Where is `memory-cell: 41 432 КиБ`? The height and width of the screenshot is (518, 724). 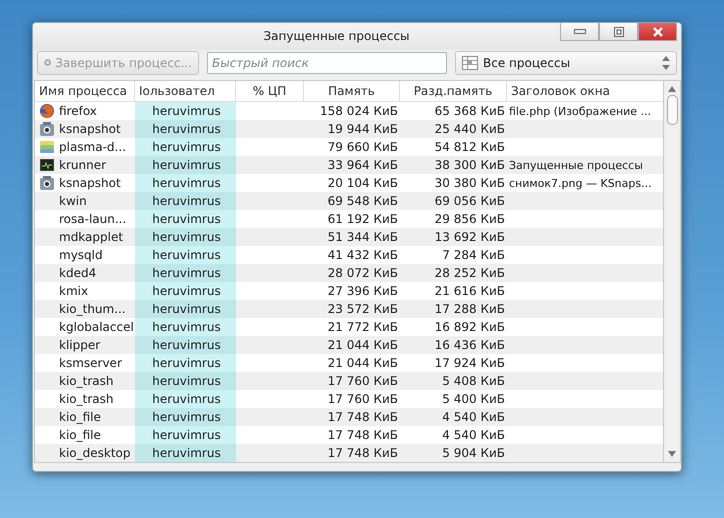
memory-cell: 41 432 КиБ is located at coordinates (363, 255).